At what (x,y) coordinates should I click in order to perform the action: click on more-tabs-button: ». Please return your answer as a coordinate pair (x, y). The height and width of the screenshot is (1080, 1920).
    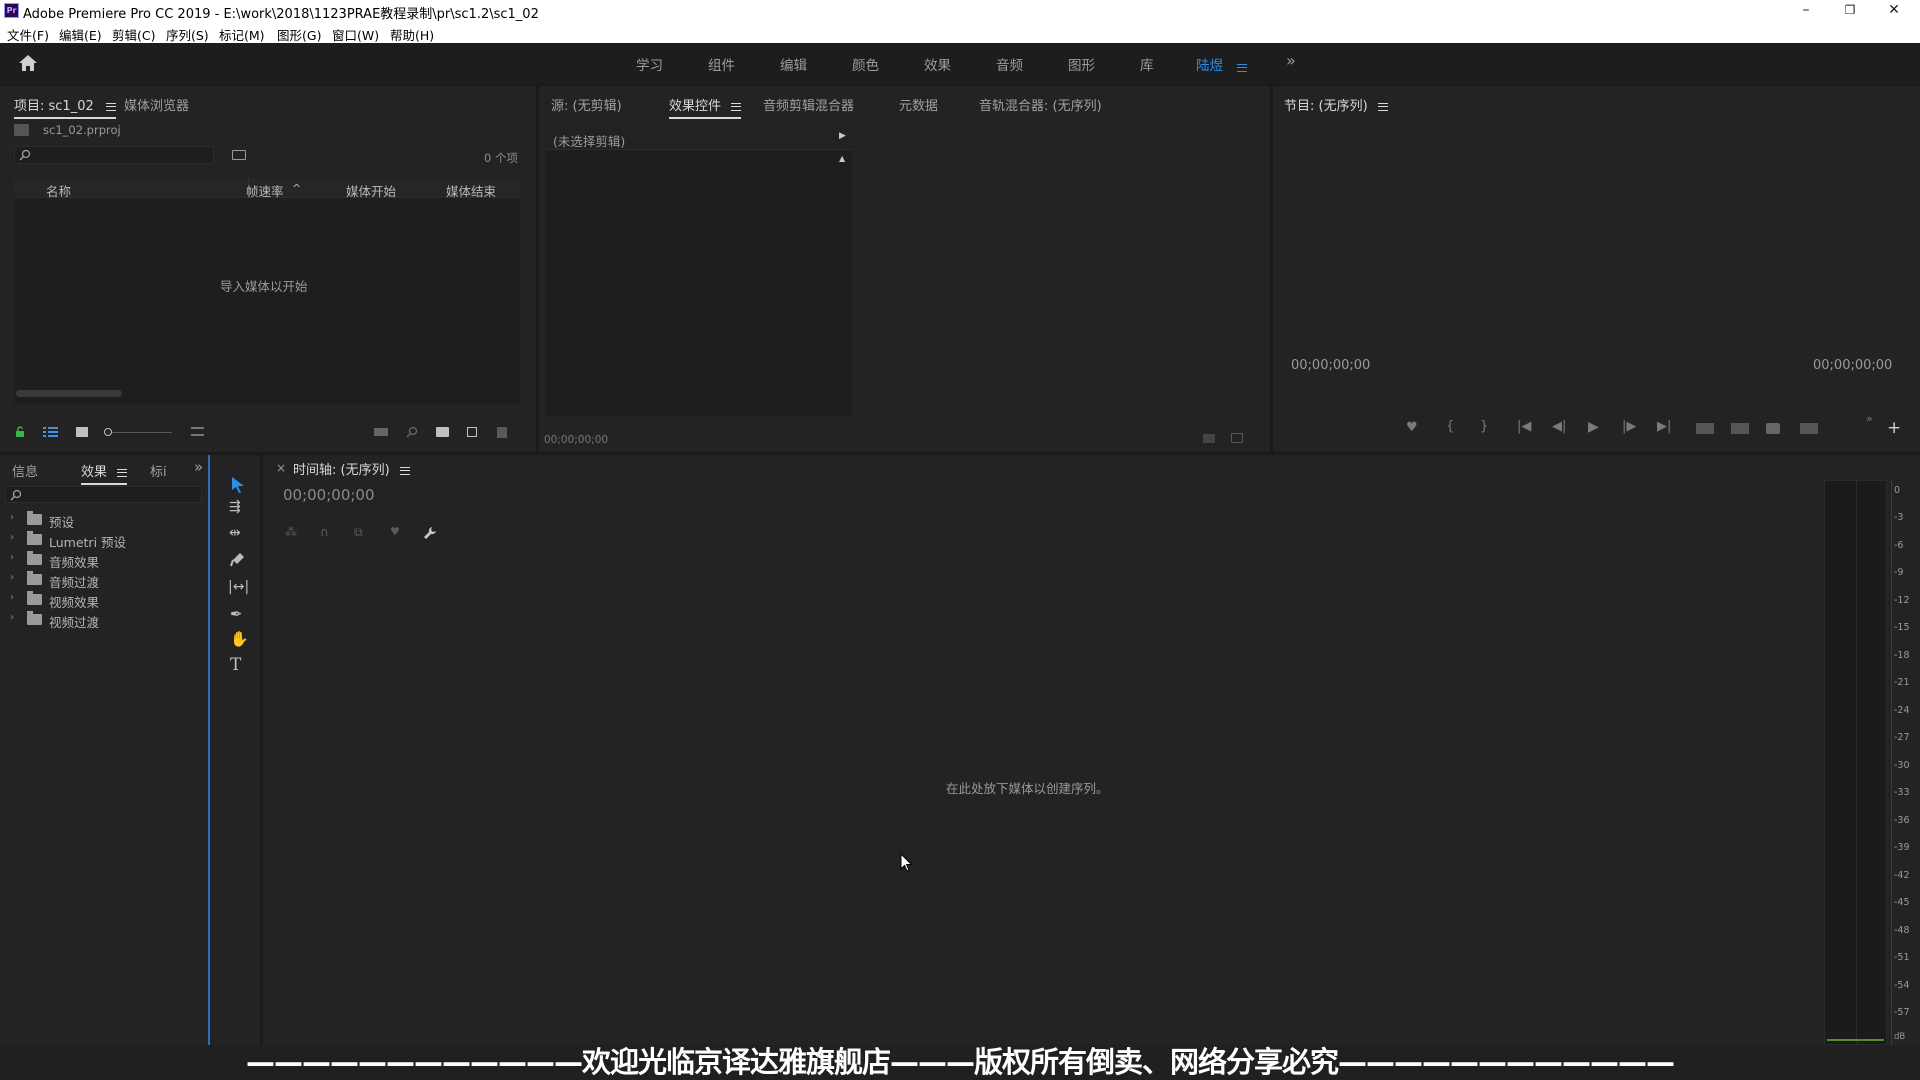
    Looking at the image, I should click on (198, 467).